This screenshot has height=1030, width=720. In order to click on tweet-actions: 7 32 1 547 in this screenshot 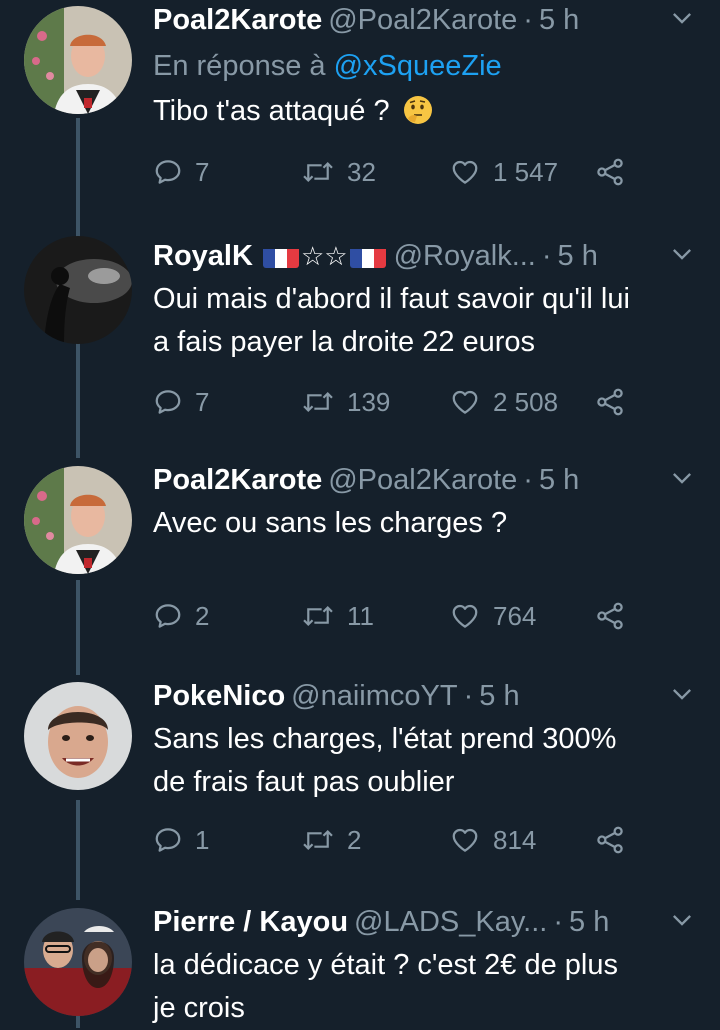, I will do `click(393, 172)`.